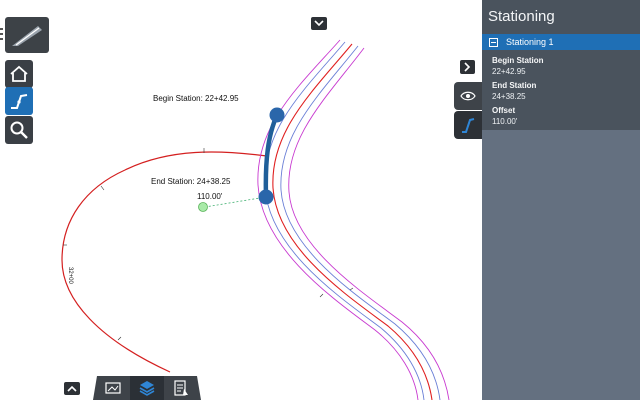 This screenshot has height=400, width=640. I want to click on bottom-tab-bar, so click(147, 388).